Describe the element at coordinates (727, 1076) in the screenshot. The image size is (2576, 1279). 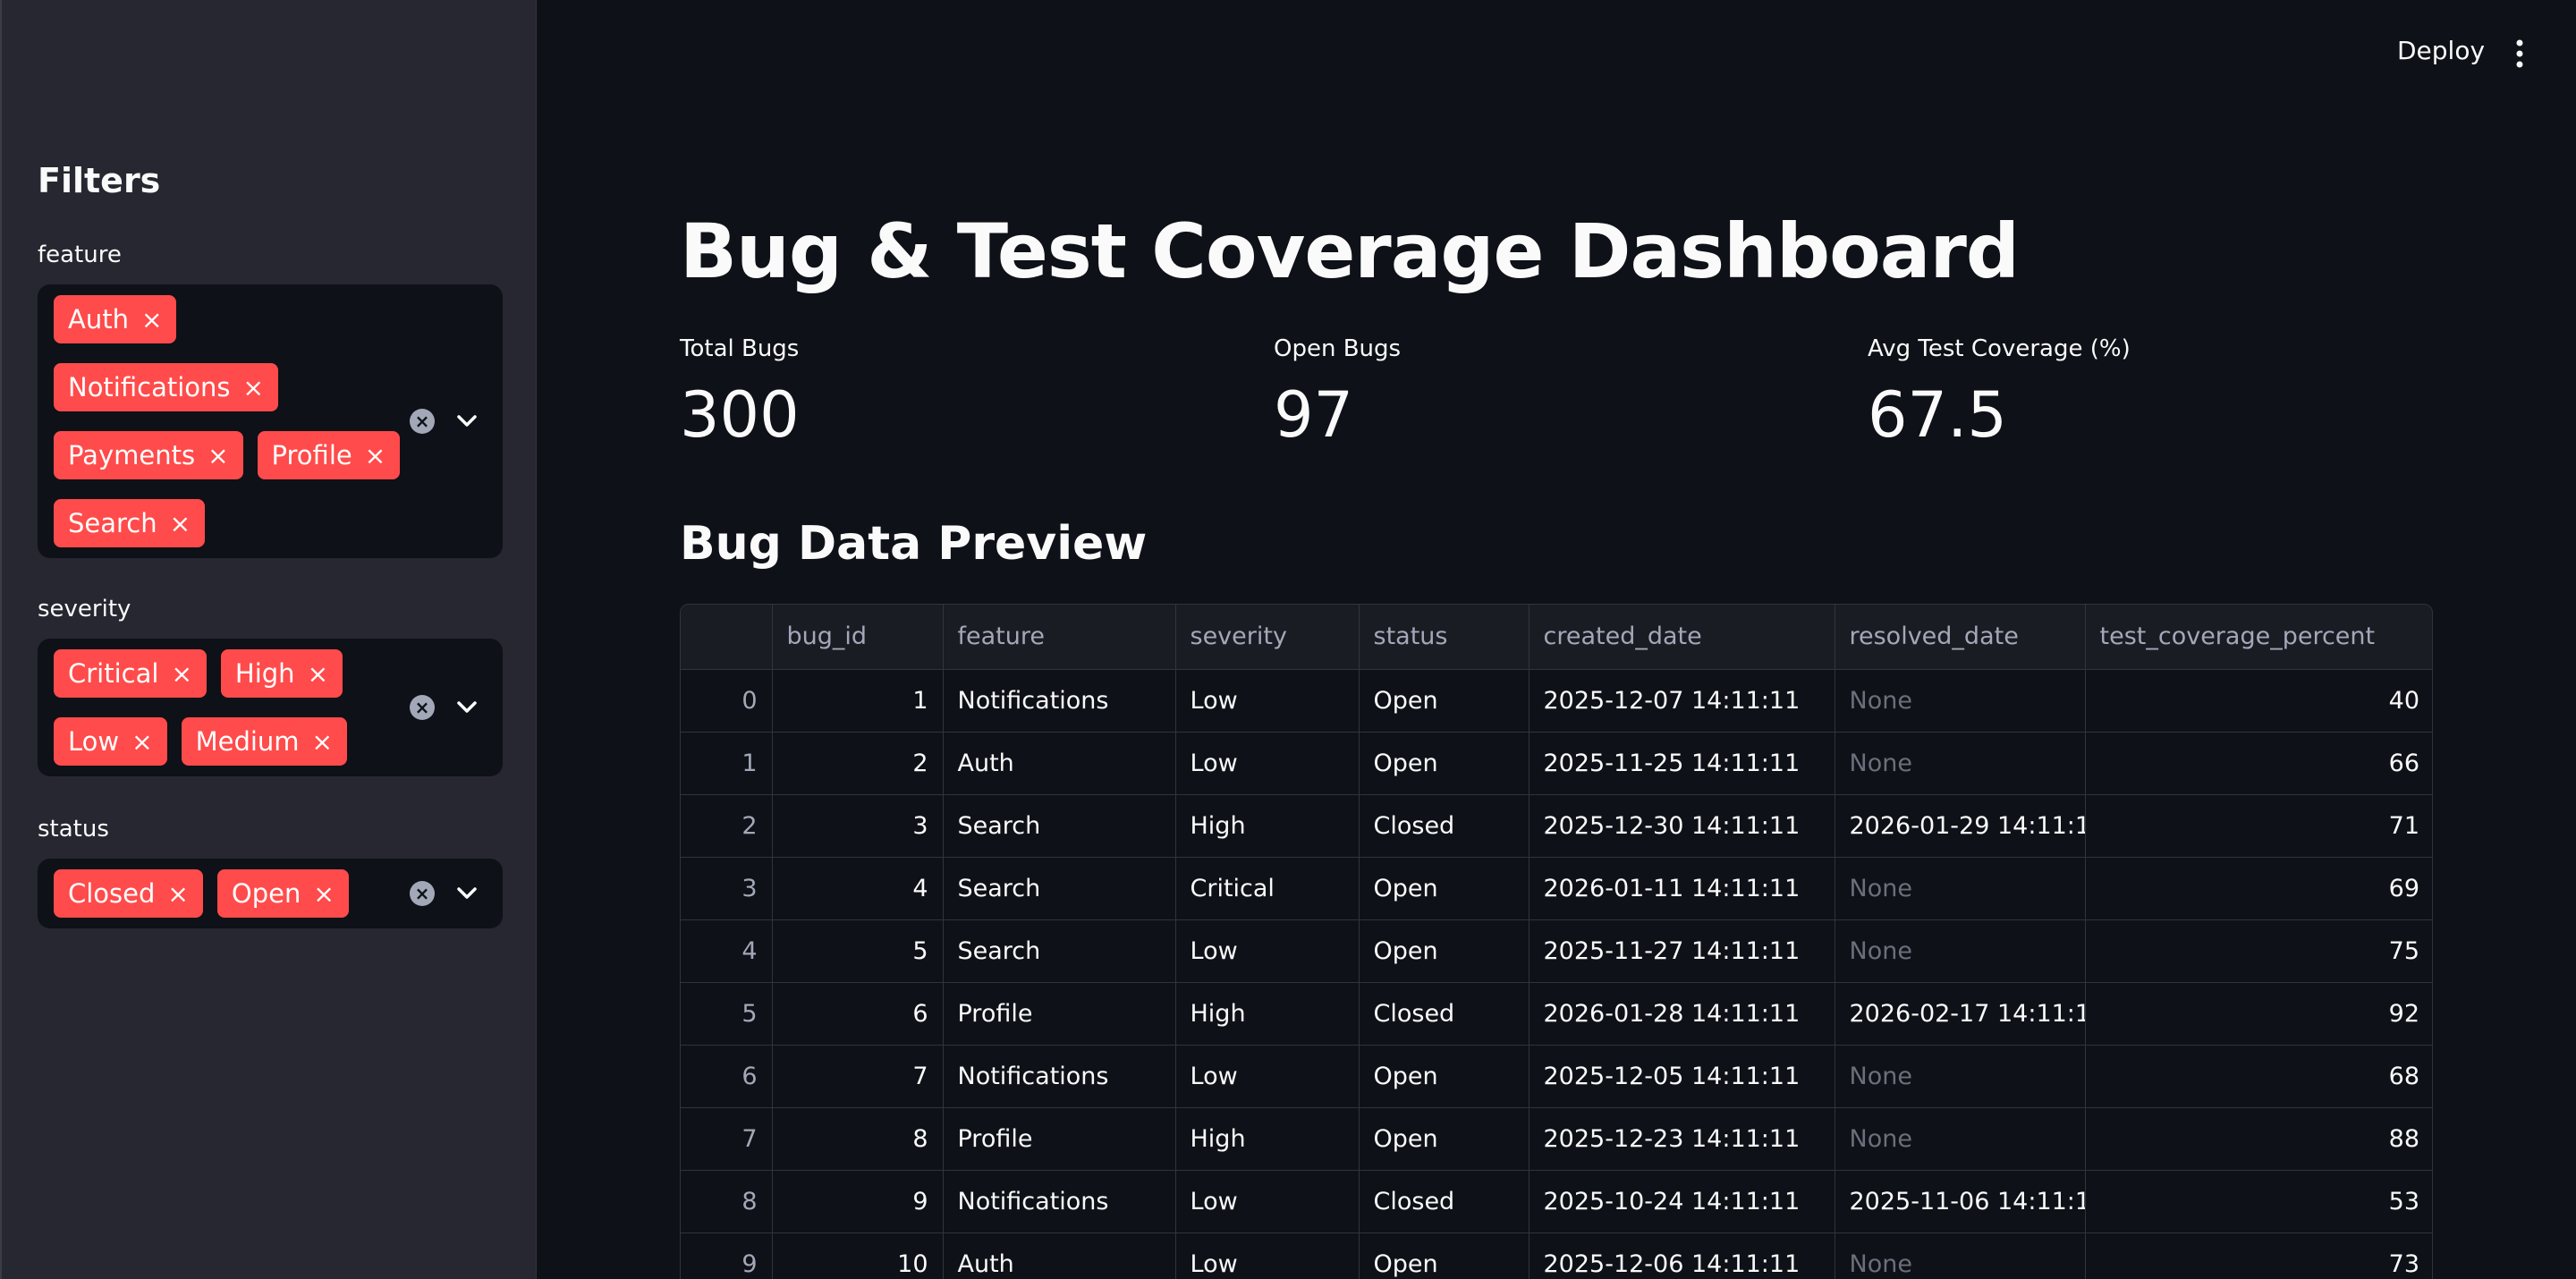
I see `row-index: 6` at that location.